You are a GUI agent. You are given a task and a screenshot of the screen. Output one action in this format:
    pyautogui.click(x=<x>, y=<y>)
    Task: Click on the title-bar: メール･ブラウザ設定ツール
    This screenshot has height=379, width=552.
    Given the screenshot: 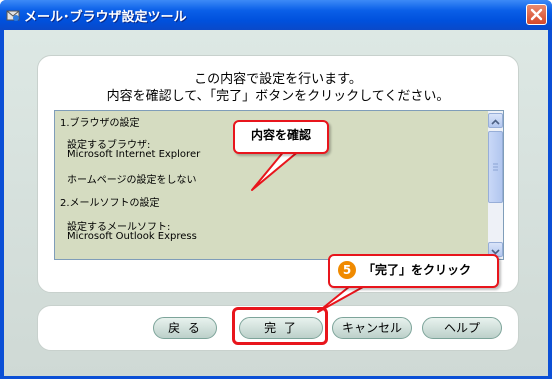 What is the action you would take?
    pyautogui.click(x=276, y=15)
    